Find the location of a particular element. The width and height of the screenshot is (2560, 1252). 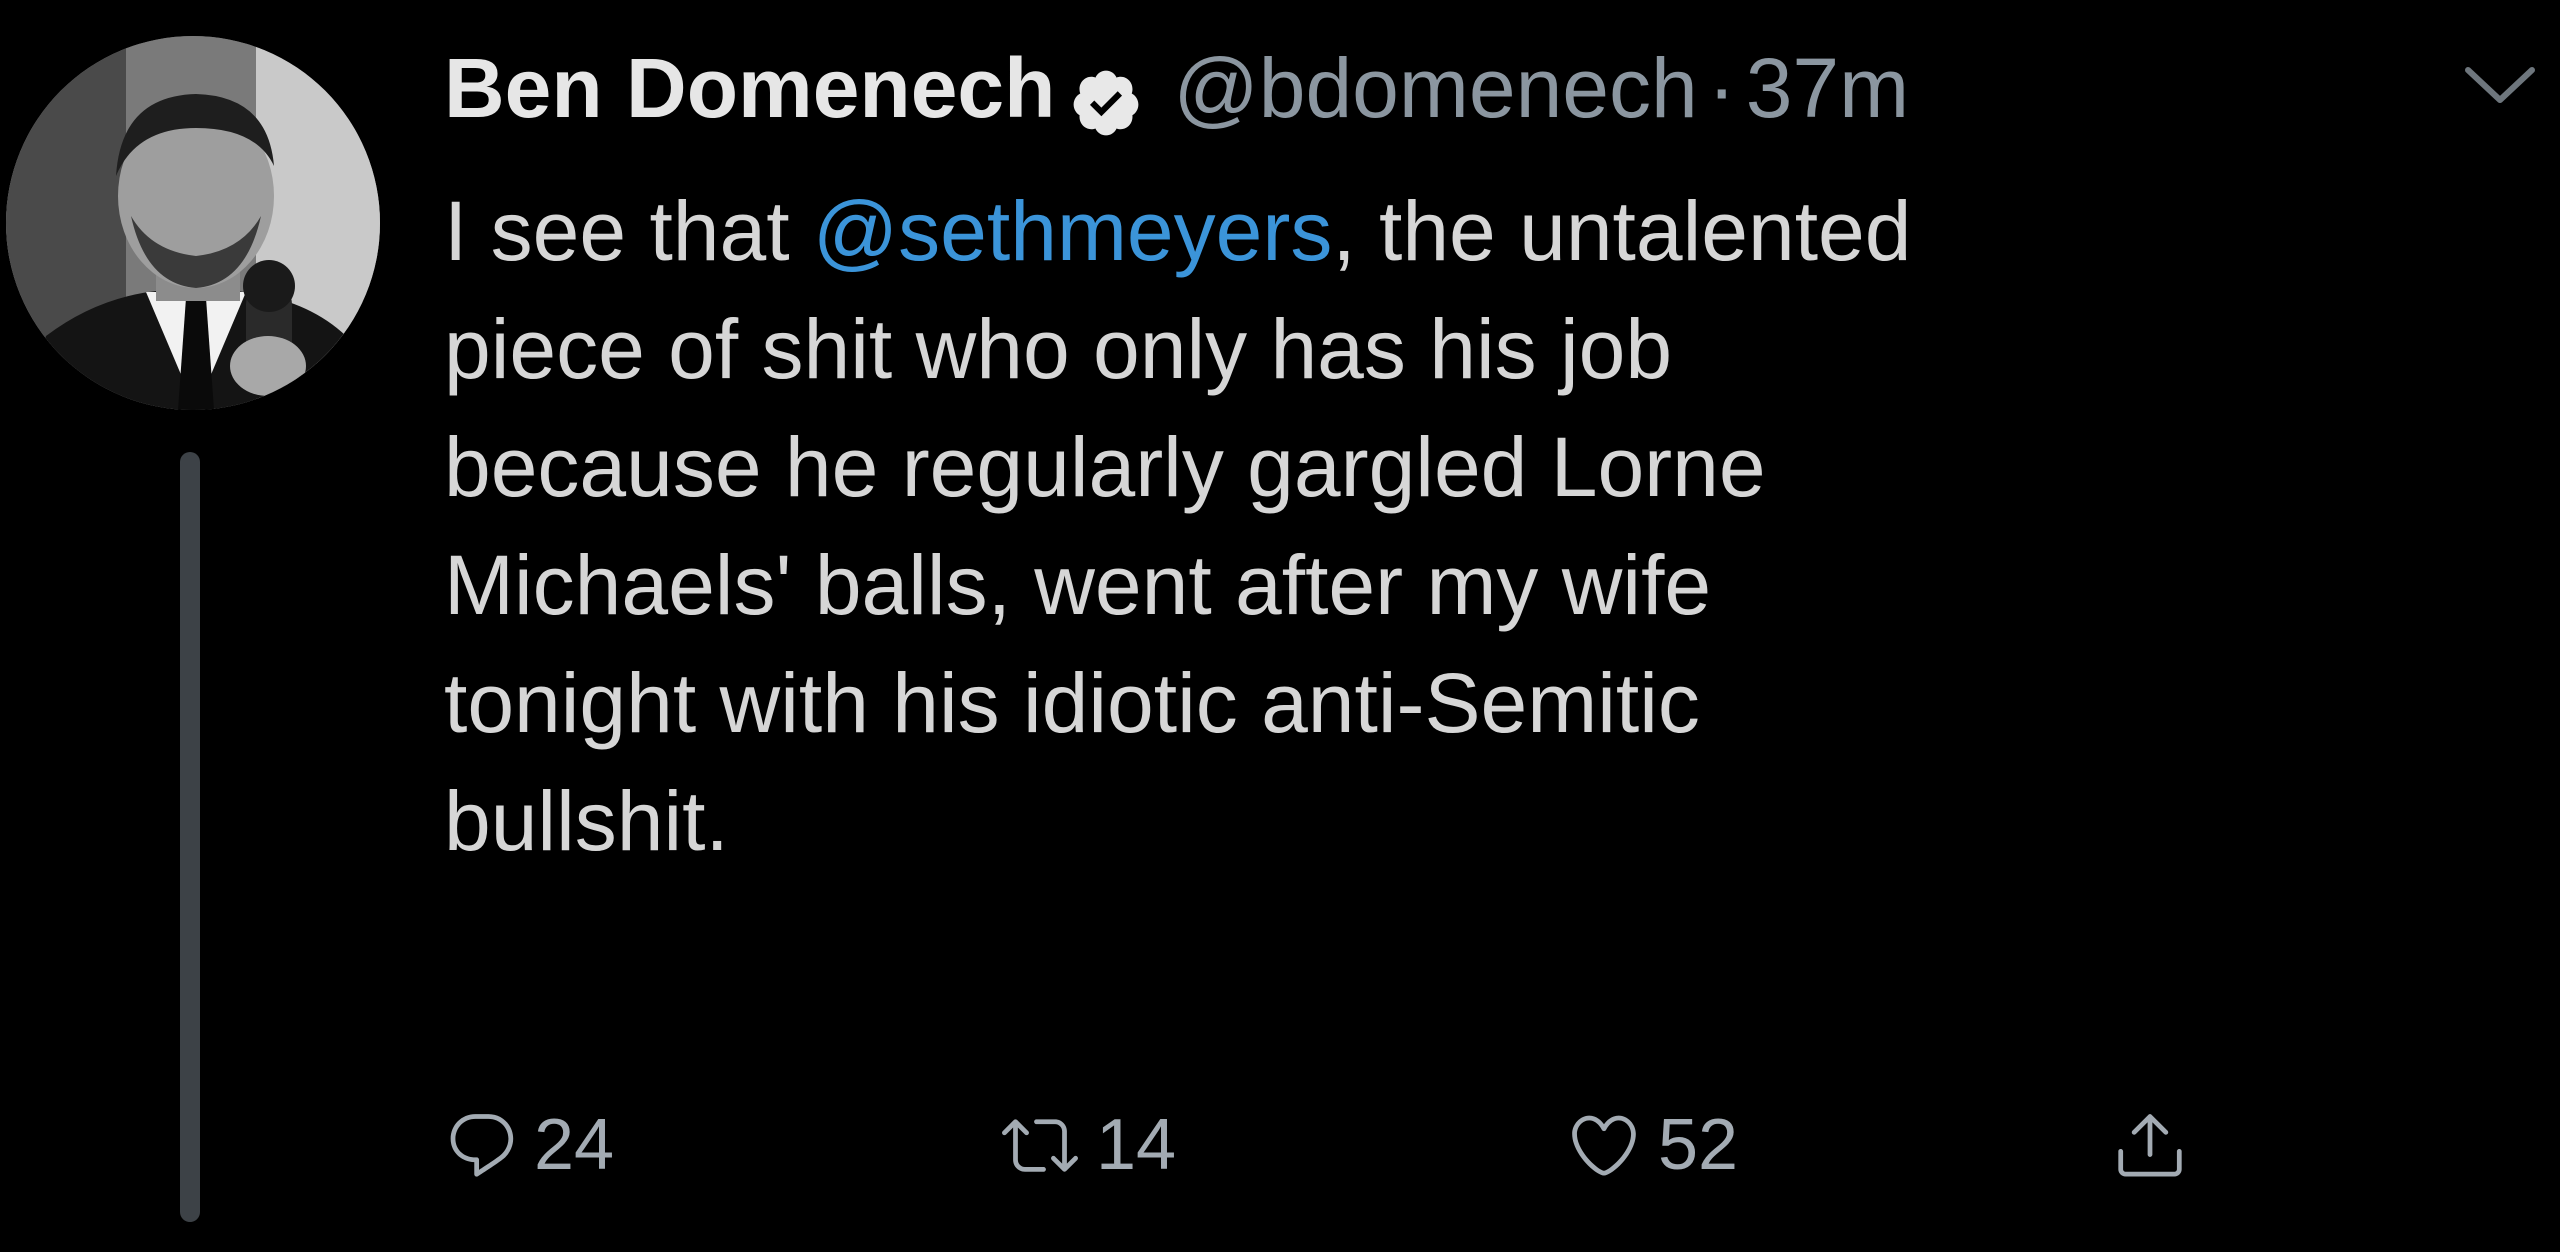

tweet-text-line: I see that @sethmeyers, the untalented is located at coordinates (1484, 231).